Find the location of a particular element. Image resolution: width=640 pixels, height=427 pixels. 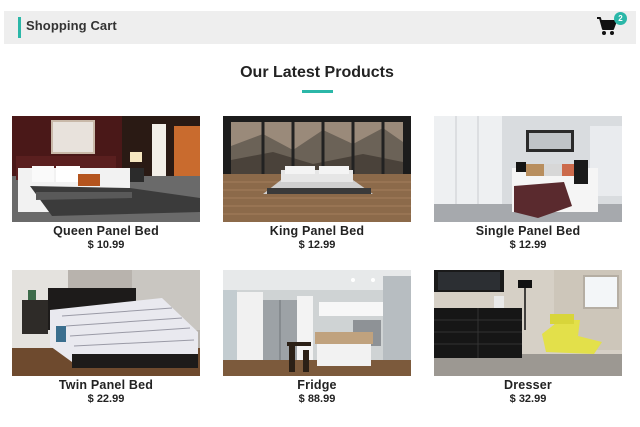

product-image-king-panel-bed is located at coordinates (317, 169).